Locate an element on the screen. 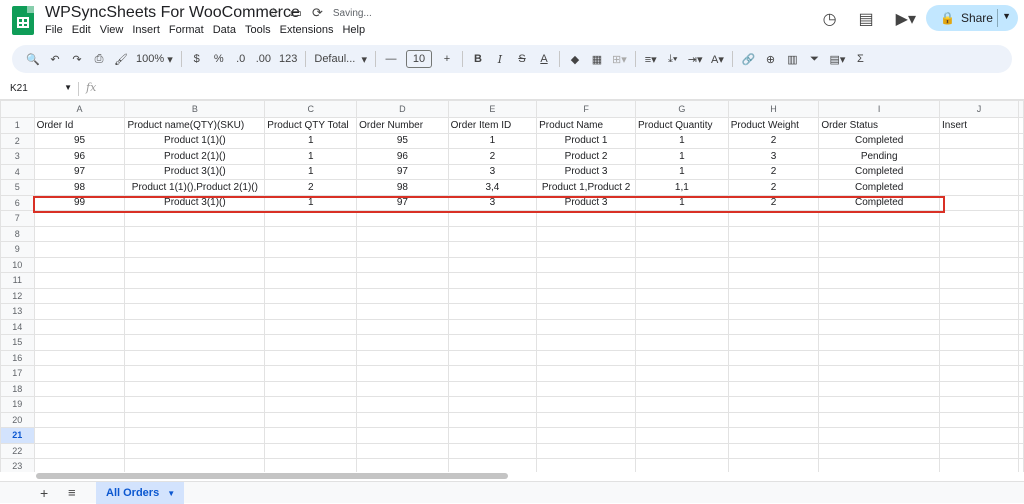 This screenshot has height=504, width=1024. cell: Order Id is located at coordinates (79, 125).